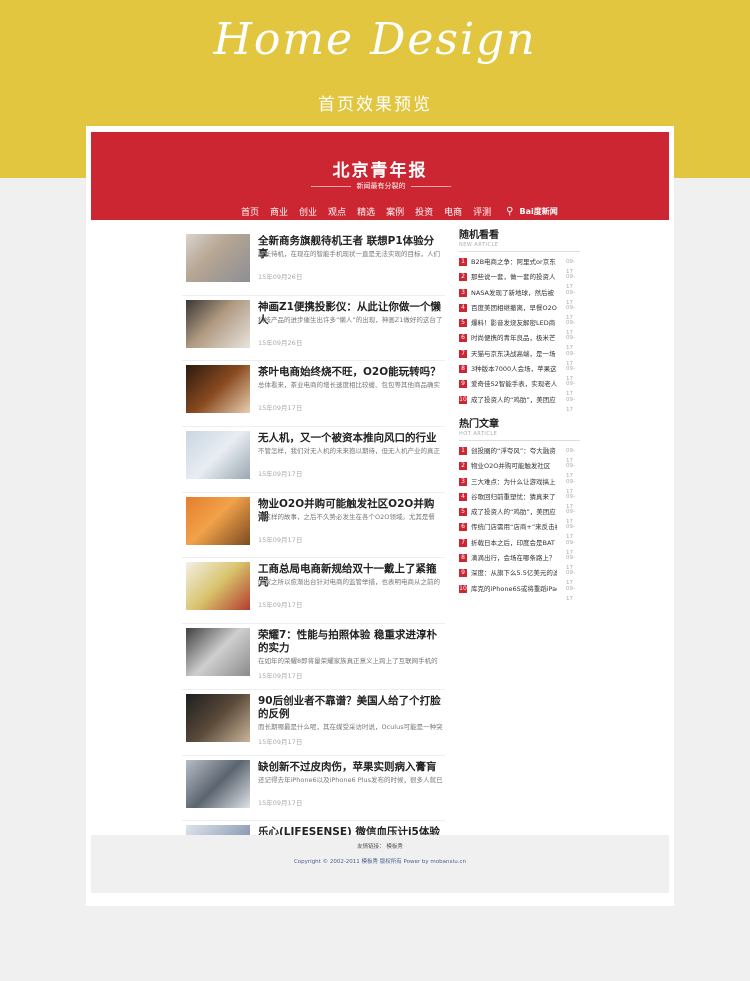  Describe the element at coordinates (514, 338) in the screenshot. I see `random-item-title: 时尚便携的青年良品，极米芒` at that location.